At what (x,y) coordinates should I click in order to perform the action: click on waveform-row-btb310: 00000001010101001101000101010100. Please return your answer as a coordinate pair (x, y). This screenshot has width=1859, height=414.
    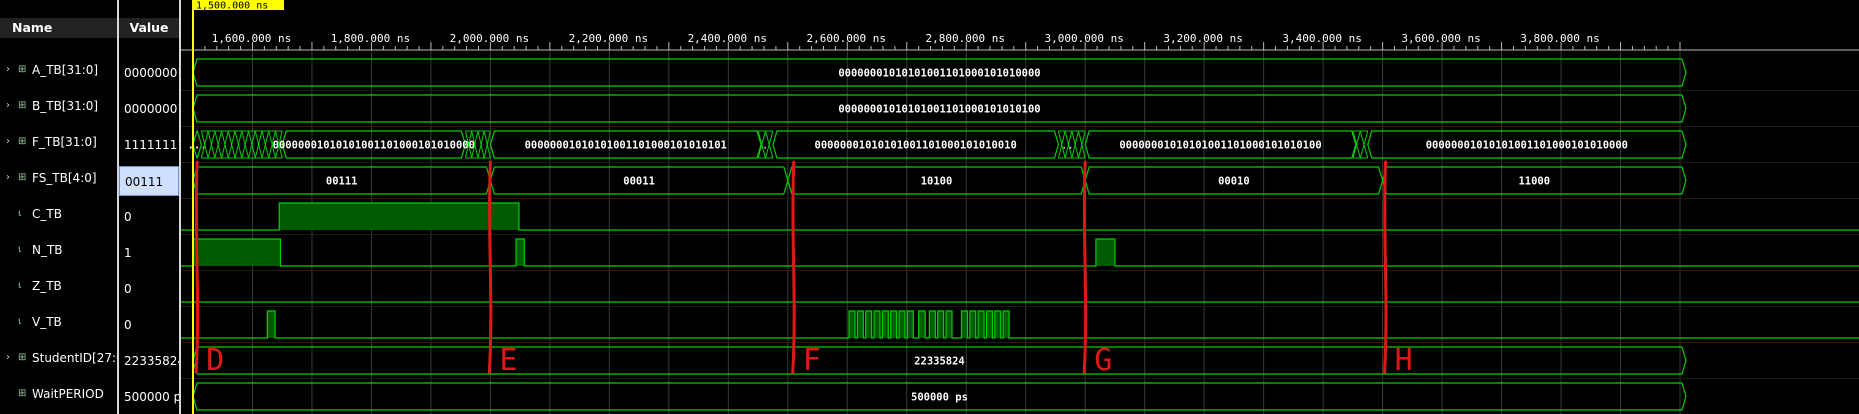
    Looking at the image, I should click on (1020, 110).